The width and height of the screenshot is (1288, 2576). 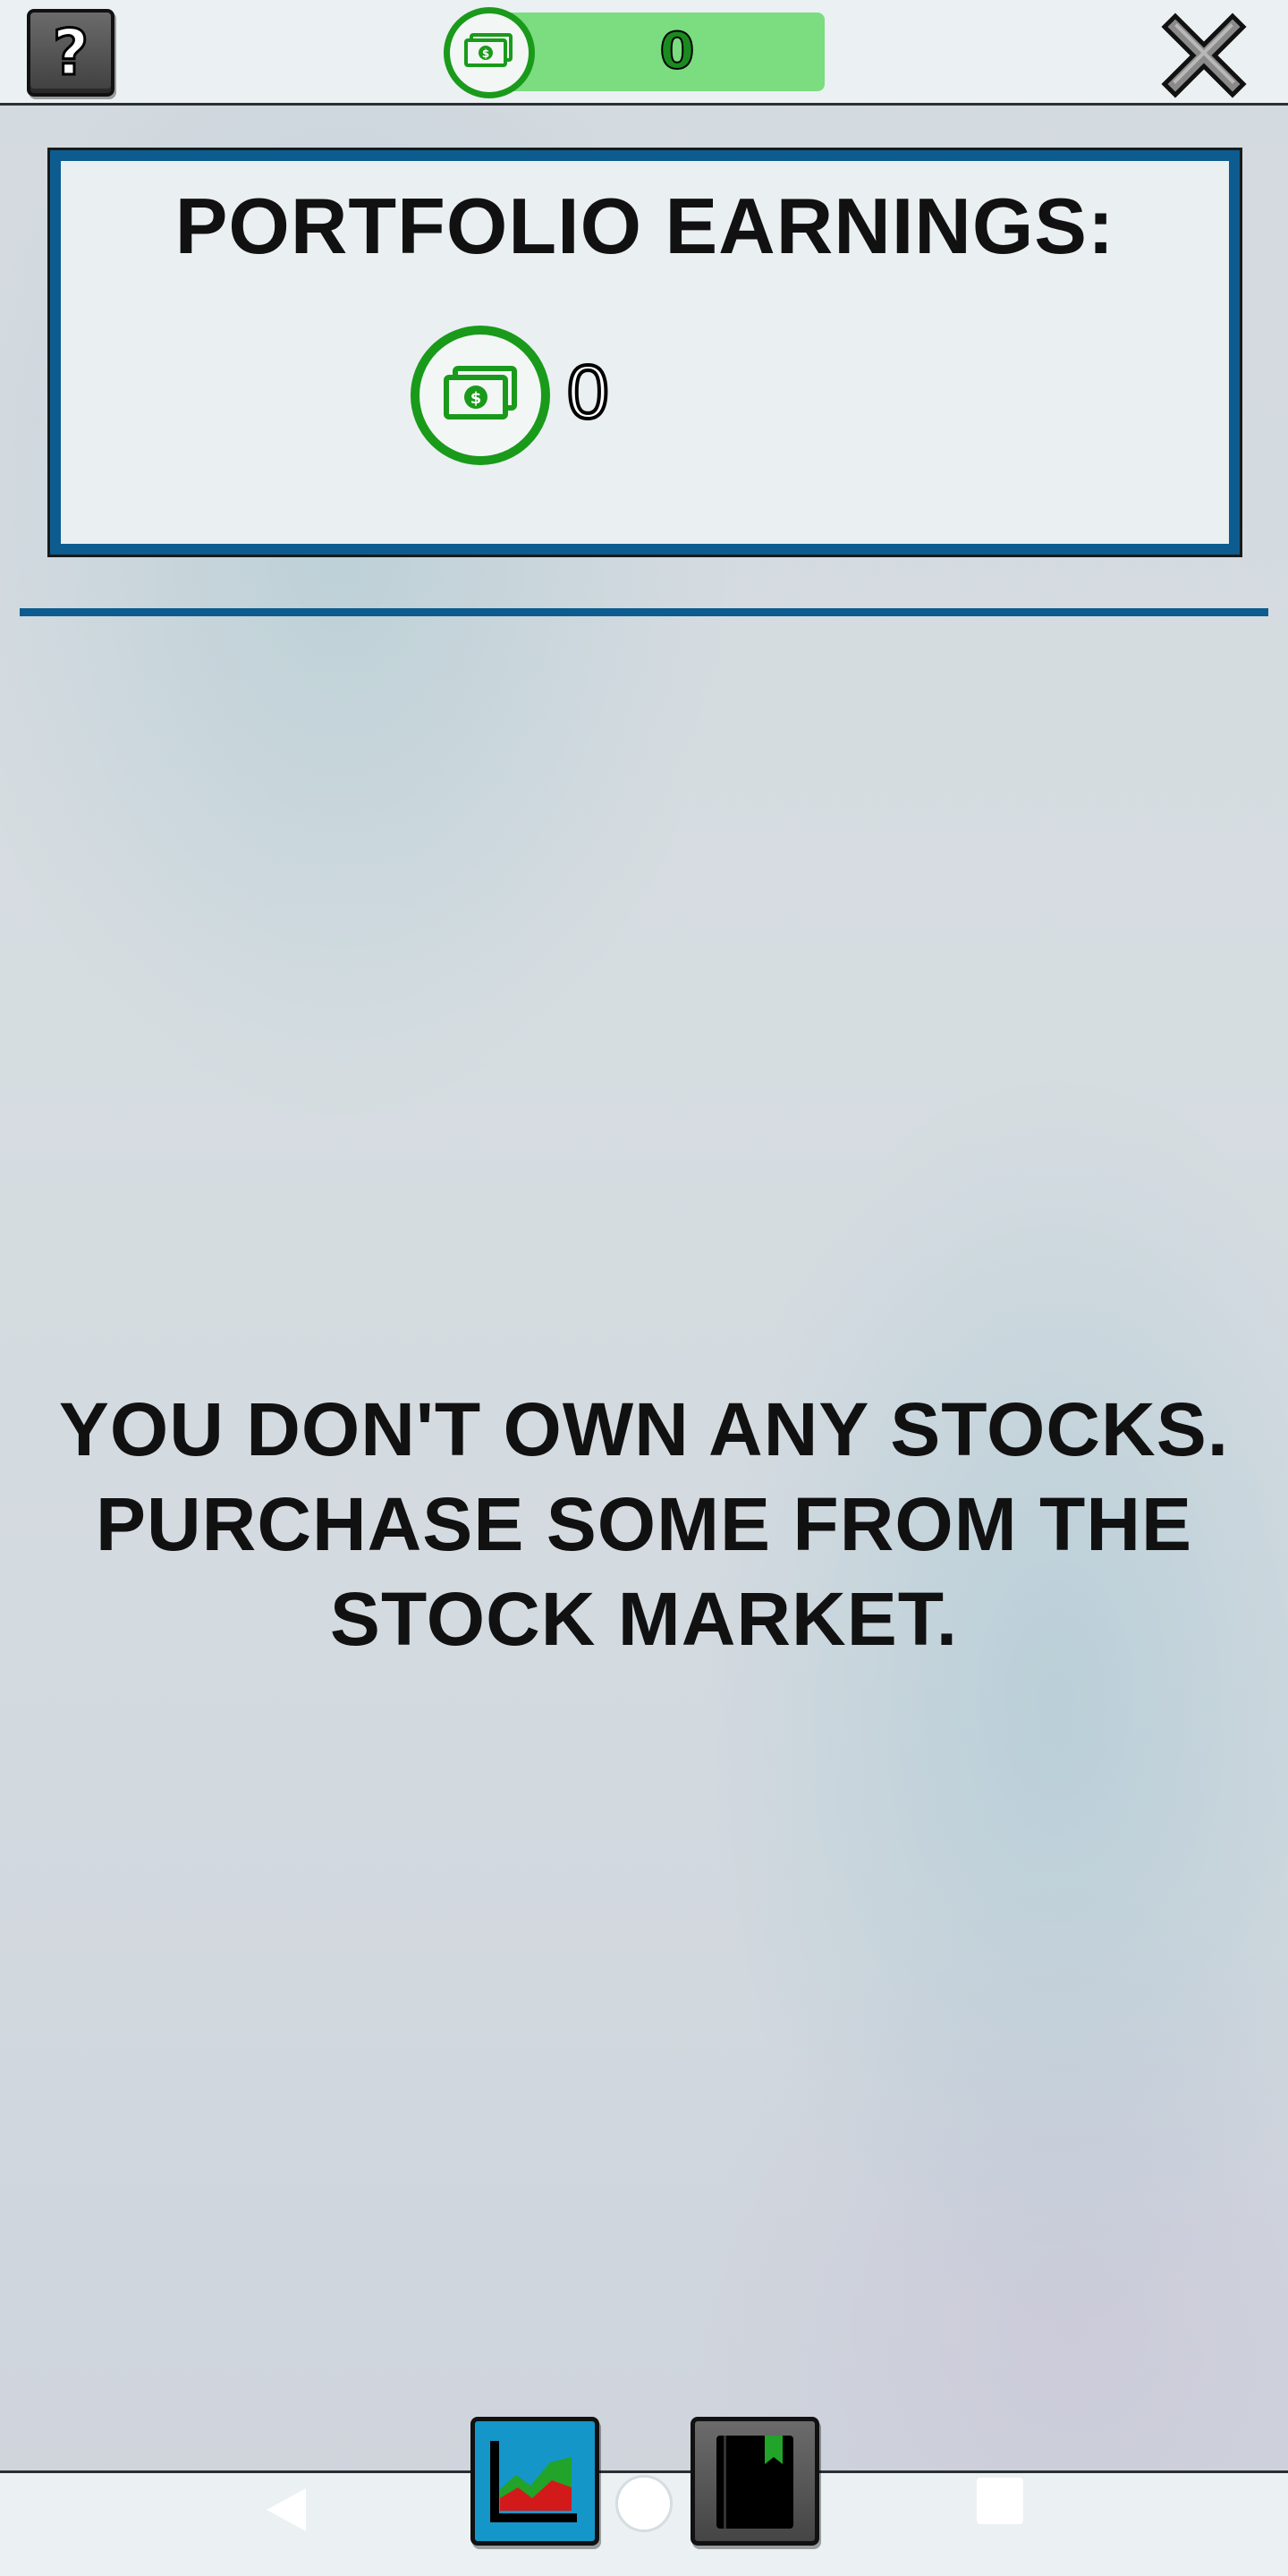 I want to click on help-button: ?, so click(x=70, y=53).